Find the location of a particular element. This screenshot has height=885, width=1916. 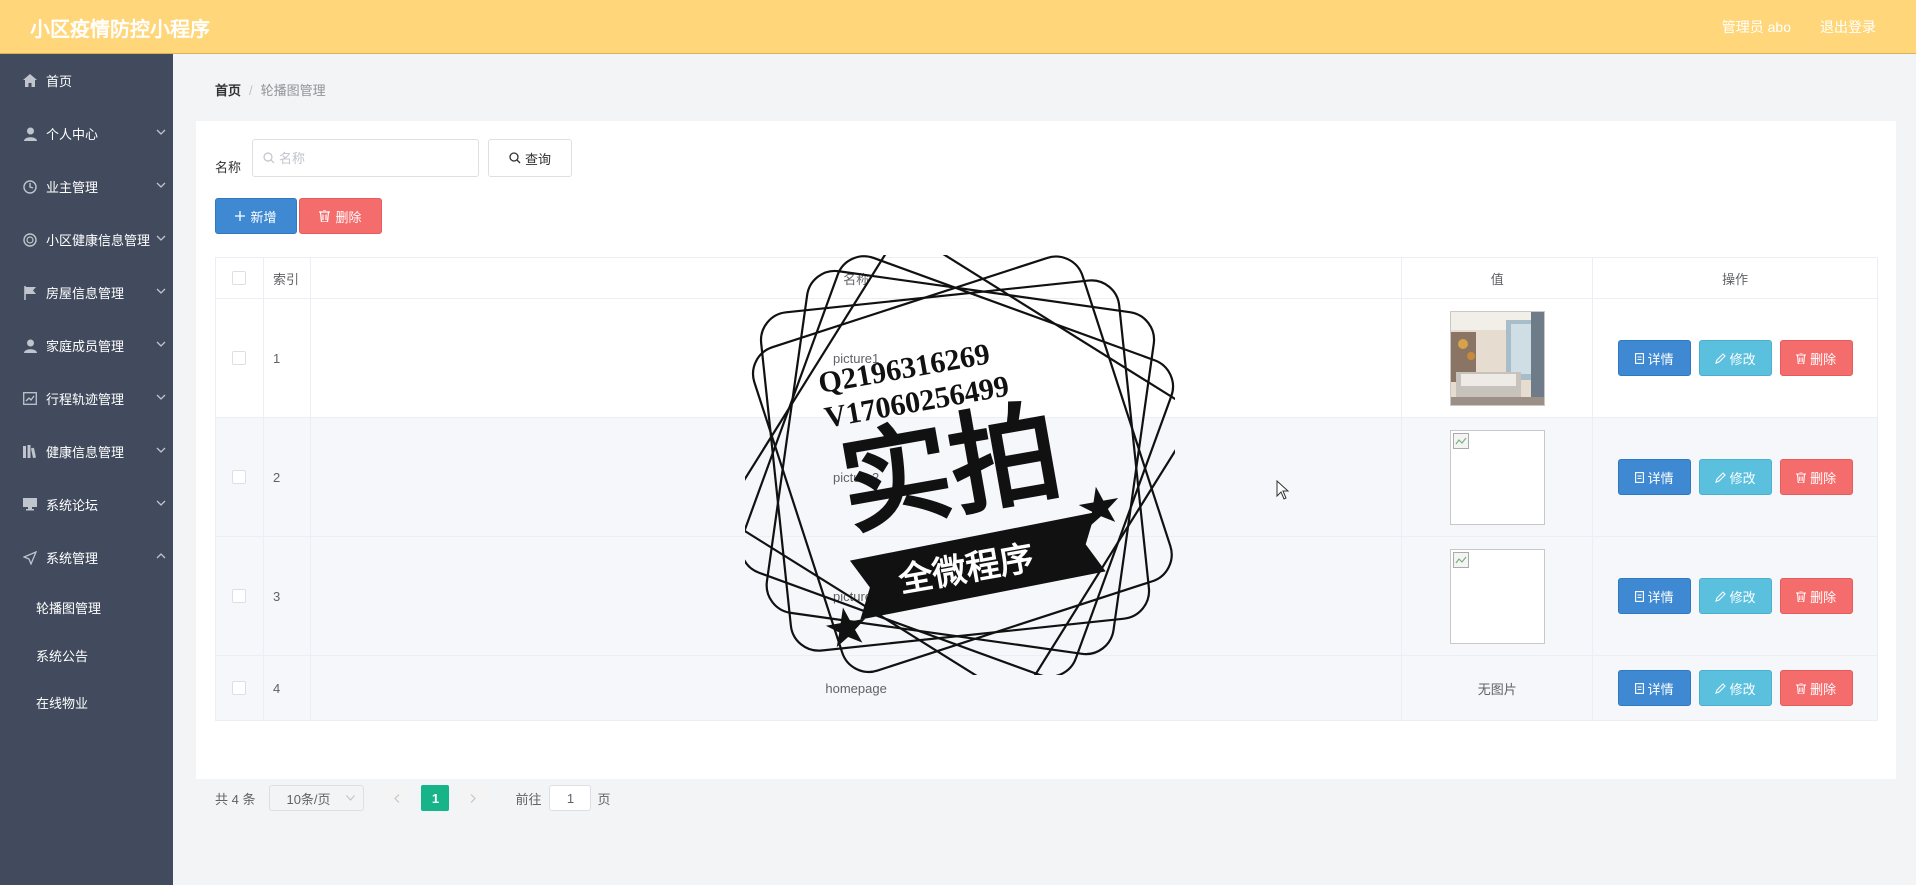

sidebar-item-label: 健康信息管理 is located at coordinates (85, 452).